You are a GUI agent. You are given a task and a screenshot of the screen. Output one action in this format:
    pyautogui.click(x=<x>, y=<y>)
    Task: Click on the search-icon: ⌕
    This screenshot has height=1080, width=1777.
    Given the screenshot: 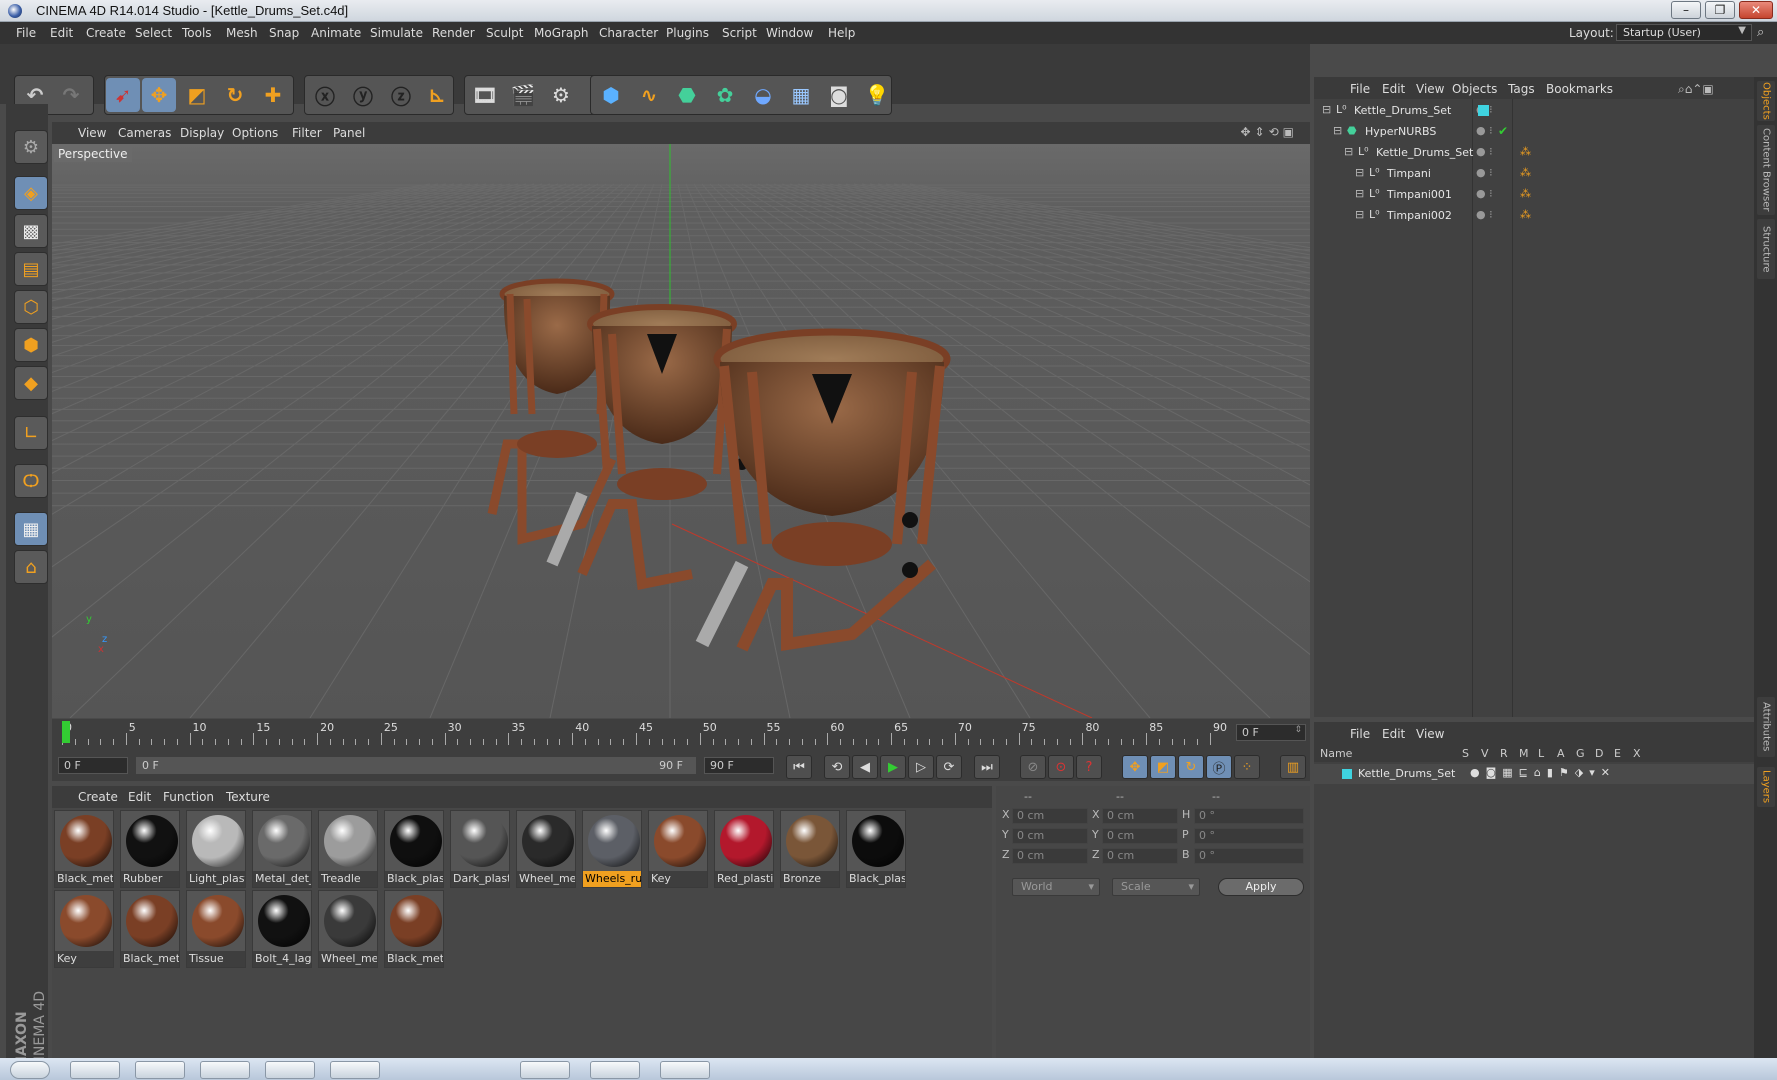 What is the action you would take?
    pyautogui.click(x=1765, y=33)
    